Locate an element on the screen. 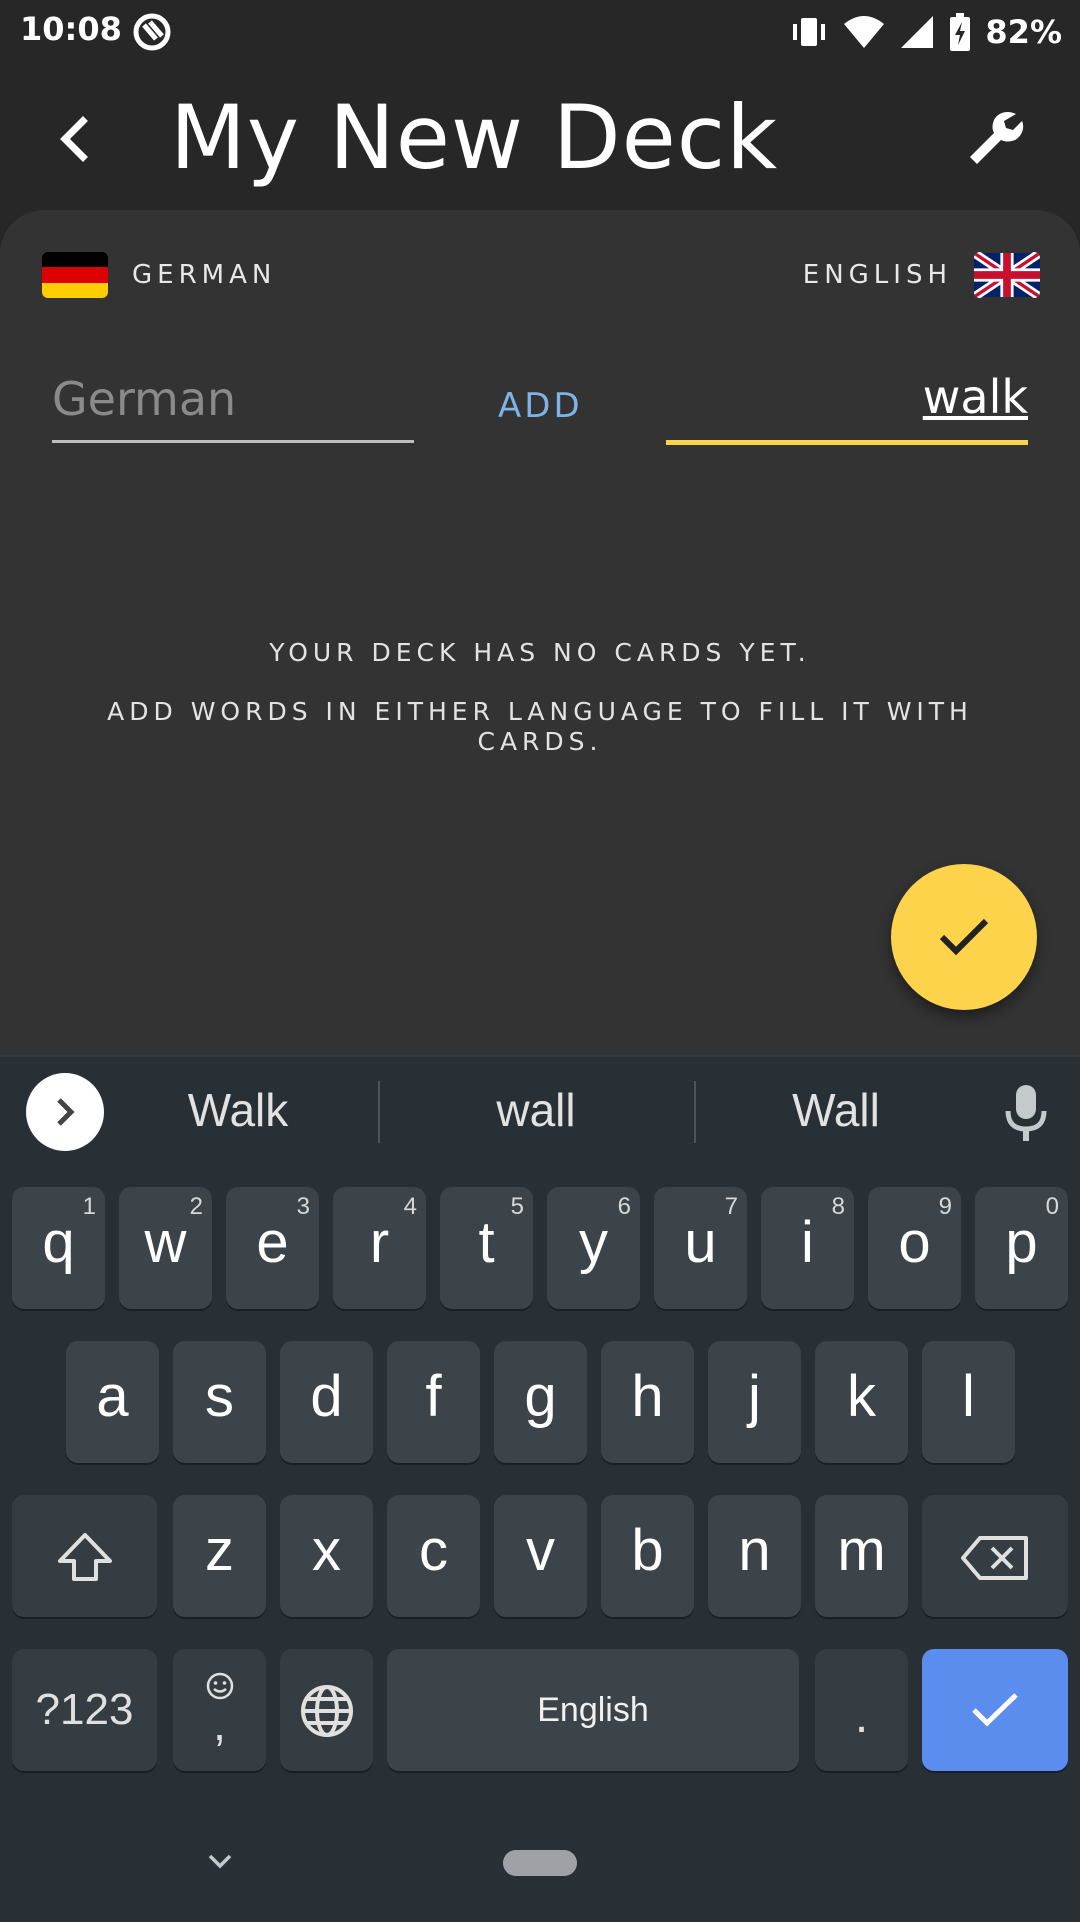 The image size is (1080, 1922). key-i: i8 is located at coordinates (807, 1248).